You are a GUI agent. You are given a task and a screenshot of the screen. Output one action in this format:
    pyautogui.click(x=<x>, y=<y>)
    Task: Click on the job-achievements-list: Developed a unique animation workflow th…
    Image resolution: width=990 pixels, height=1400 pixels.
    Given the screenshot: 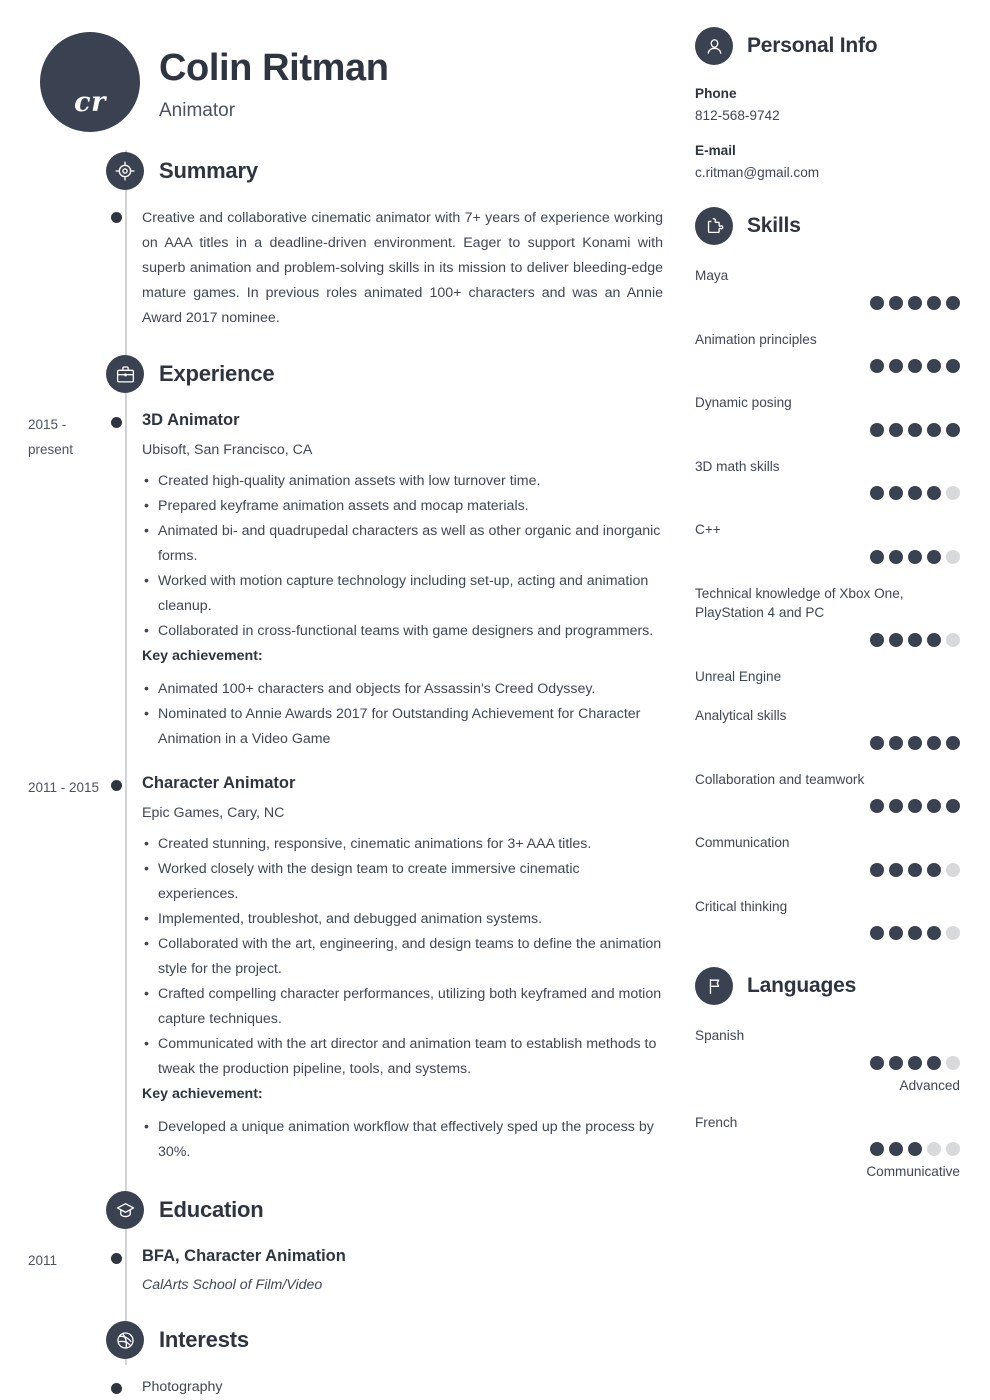 What is the action you would take?
    pyautogui.click(x=402, y=1140)
    